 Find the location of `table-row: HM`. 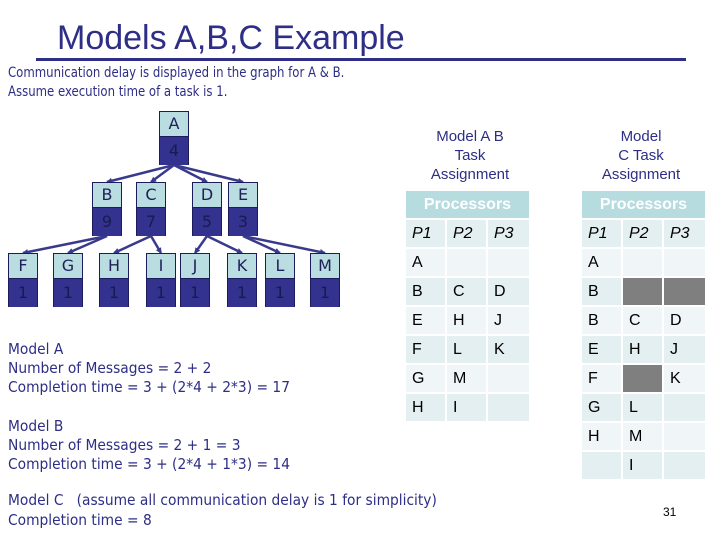

table-row: HM is located at coordinates (643, 436).